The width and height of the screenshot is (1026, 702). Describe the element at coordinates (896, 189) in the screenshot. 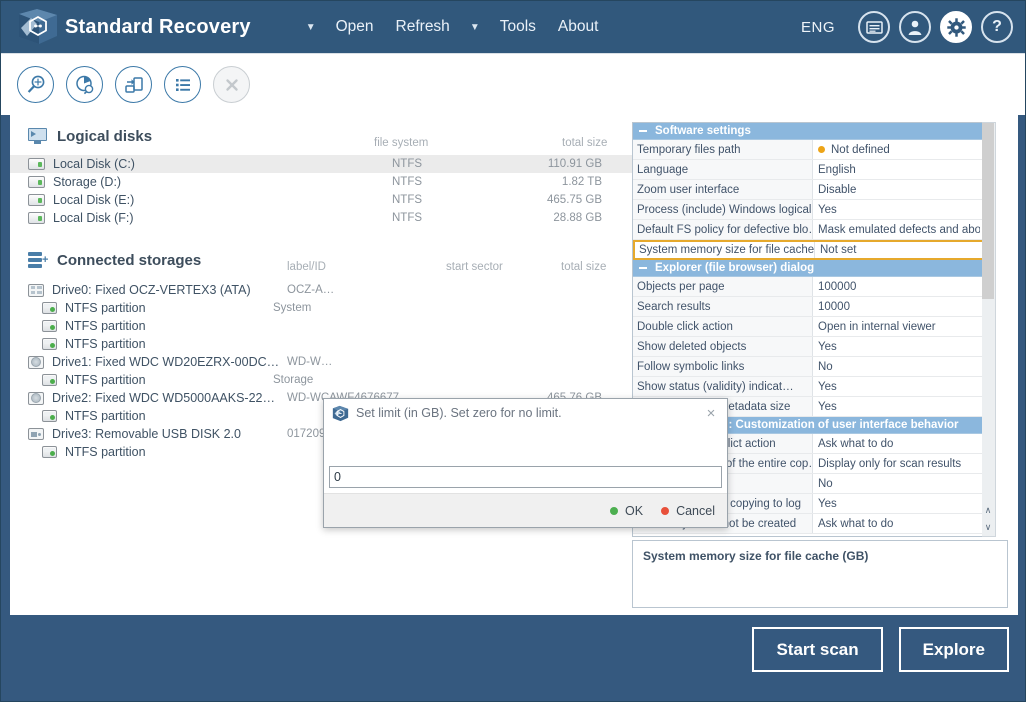

I see `setting-value: Disable` at that location.